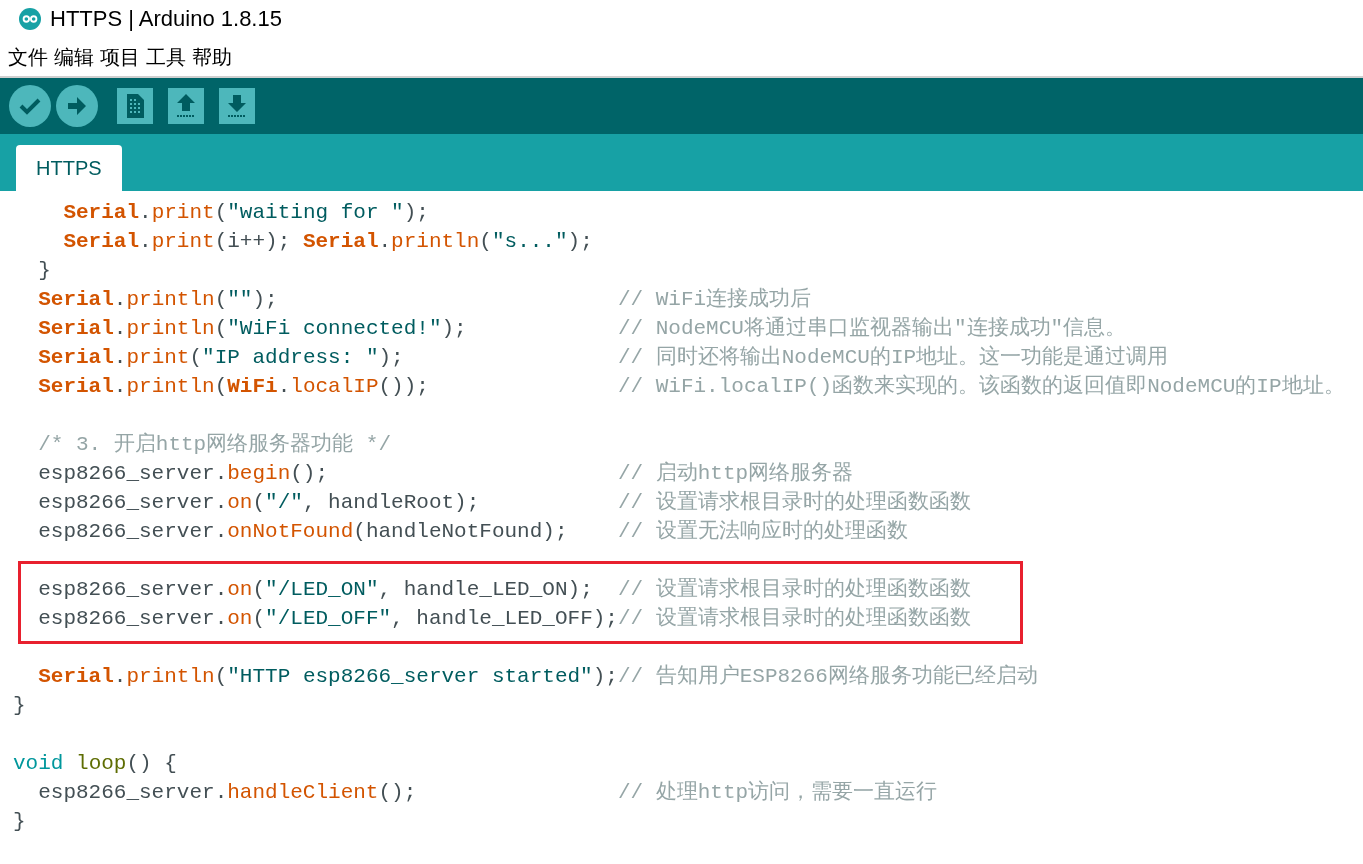 The width and height of the screenshot is (1363, 864). I want to click on menu-item: 帮助, so click(212, 57).